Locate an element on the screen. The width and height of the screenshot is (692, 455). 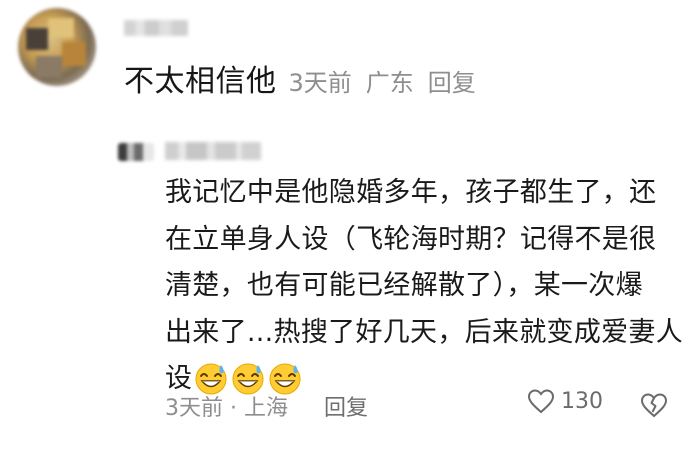
reply-line: 我记忆中是他隐婚多年，孩子都生了，还 is located at coordinates (411, 192).